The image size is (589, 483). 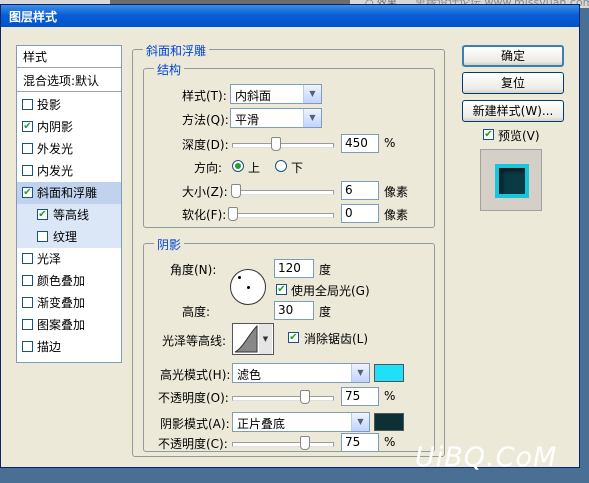 What do you see at coordinates (248, 287) in the screenshot?
I see `angle-dial` at bounding box center [248, 287].